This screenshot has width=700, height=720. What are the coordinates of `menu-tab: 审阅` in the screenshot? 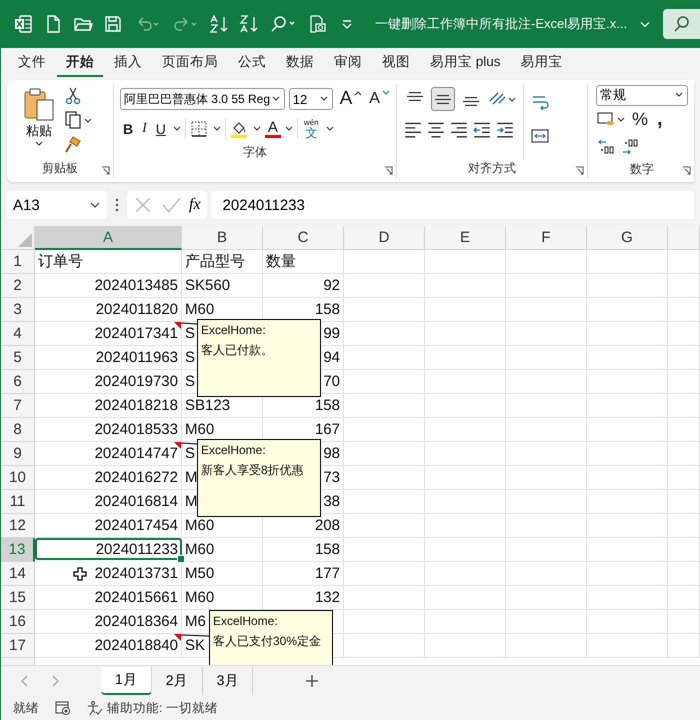 It's located at (348, 63).